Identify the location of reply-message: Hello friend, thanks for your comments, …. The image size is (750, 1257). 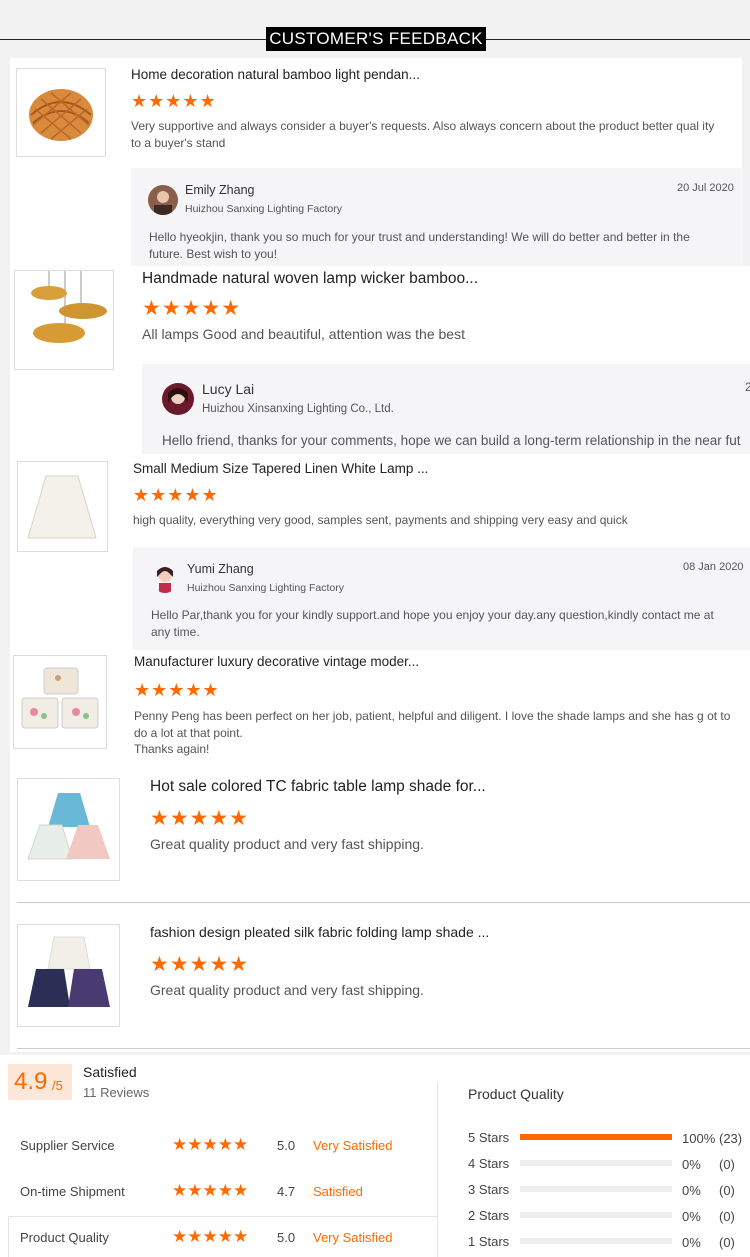
(451, 440).